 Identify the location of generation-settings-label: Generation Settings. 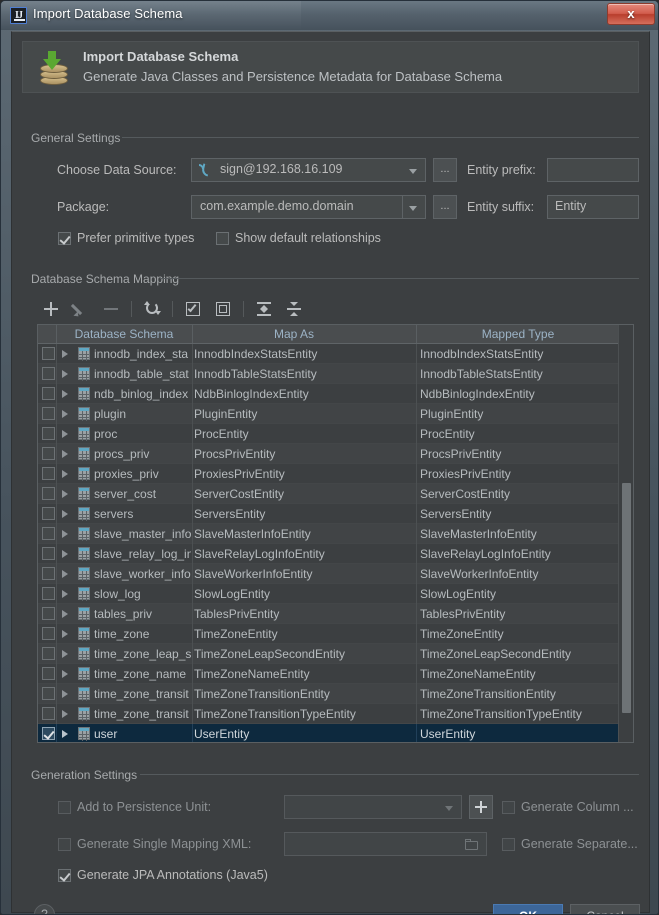
(85, 775).